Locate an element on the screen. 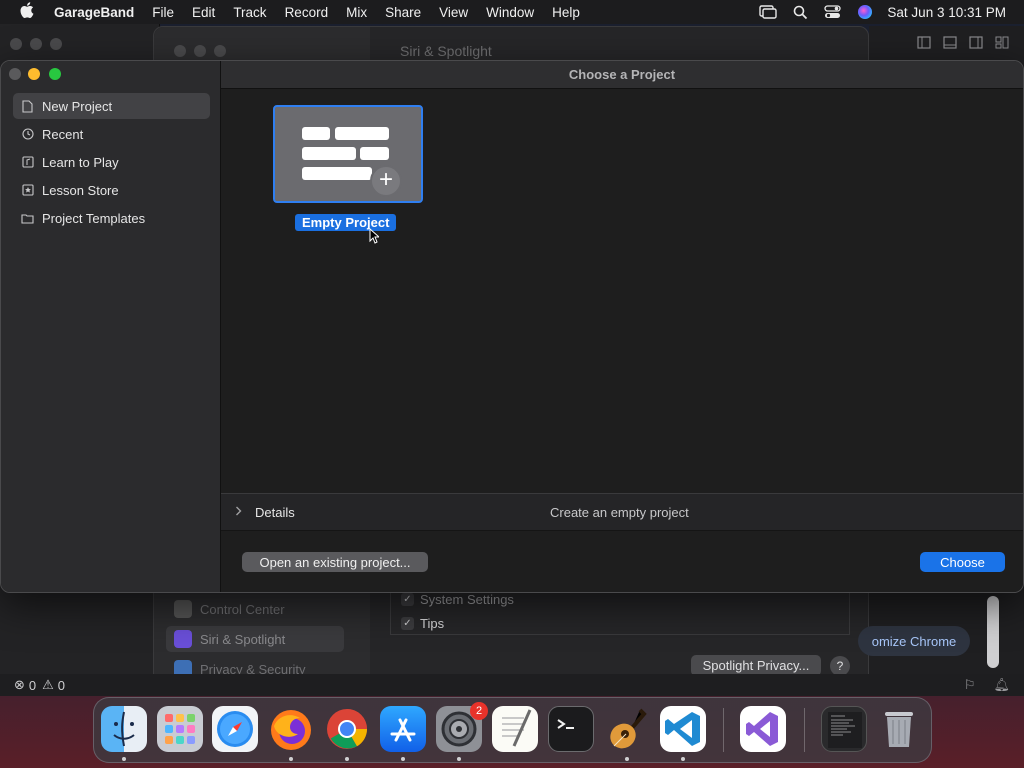 Image resolution: width=1024 pixels, height=768 pixels. choose-button: Choose is located at coordinates (962, 562).